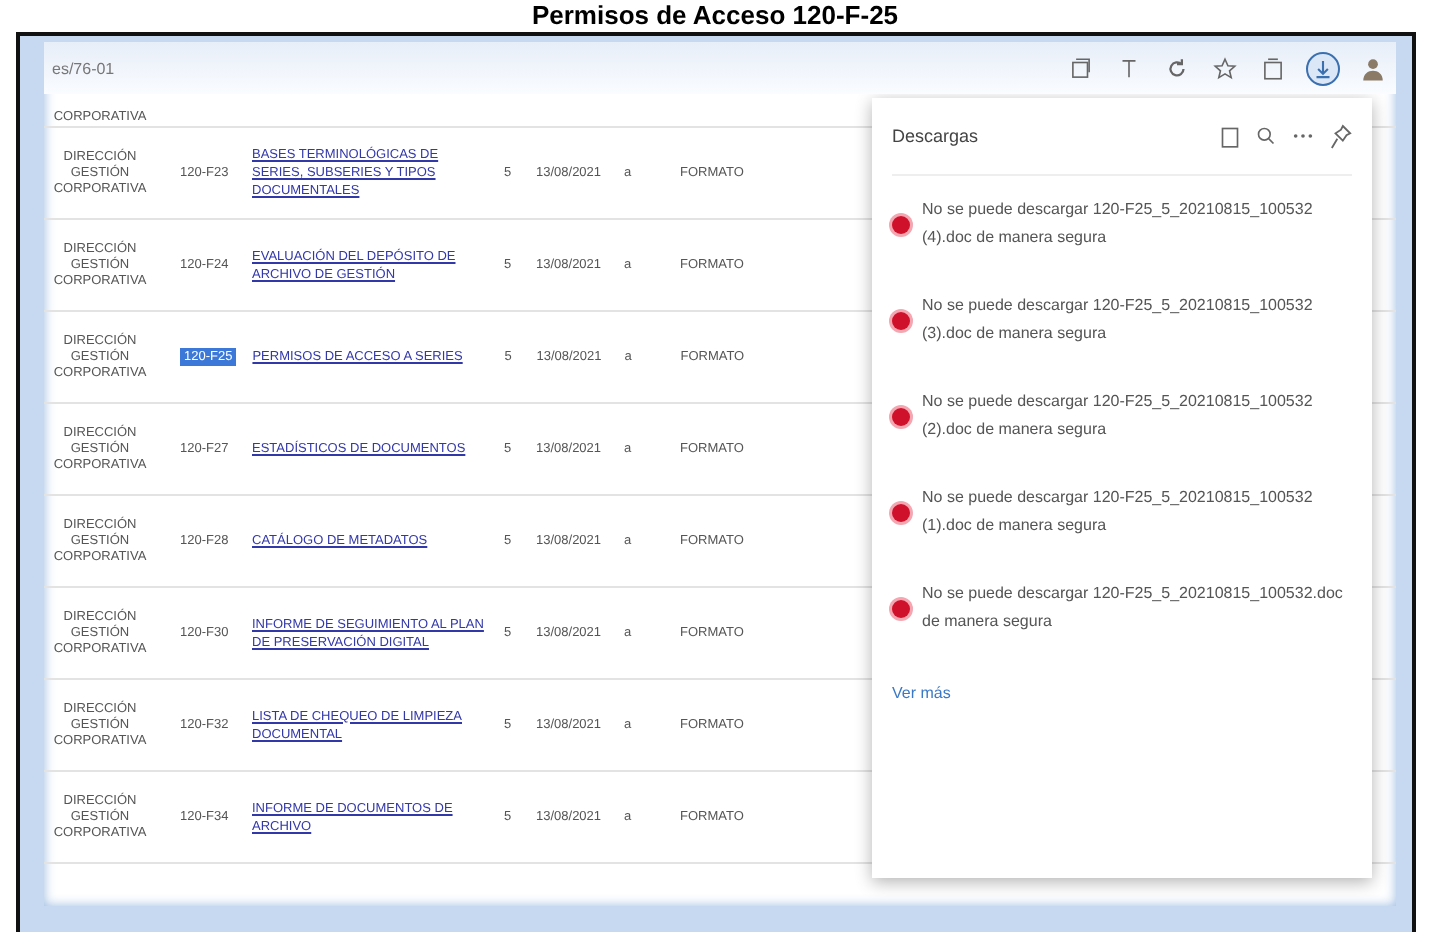 The height and width of the screenshot is (932, 1430). Describe the element at coordinates (1225, 68) in the screenshot. I see `star-icon` at that location.